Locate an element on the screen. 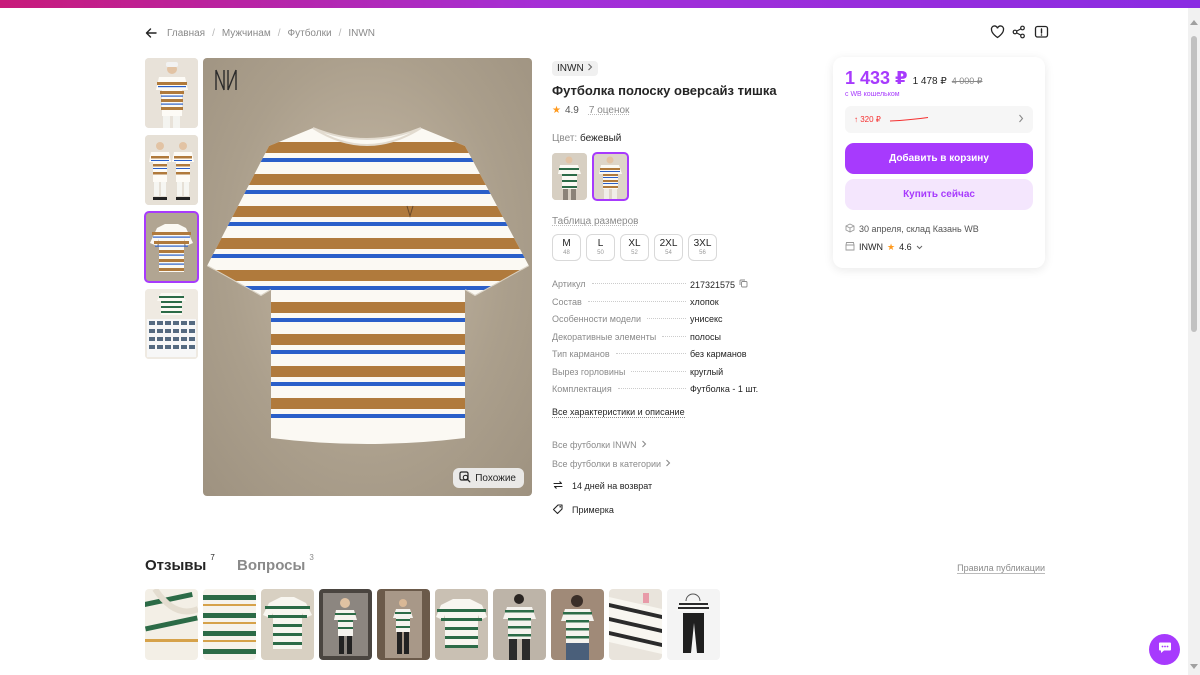 The height and width of the screenshot is (675, 1200). page-scrollbar is located at coordinates (1194, 341).